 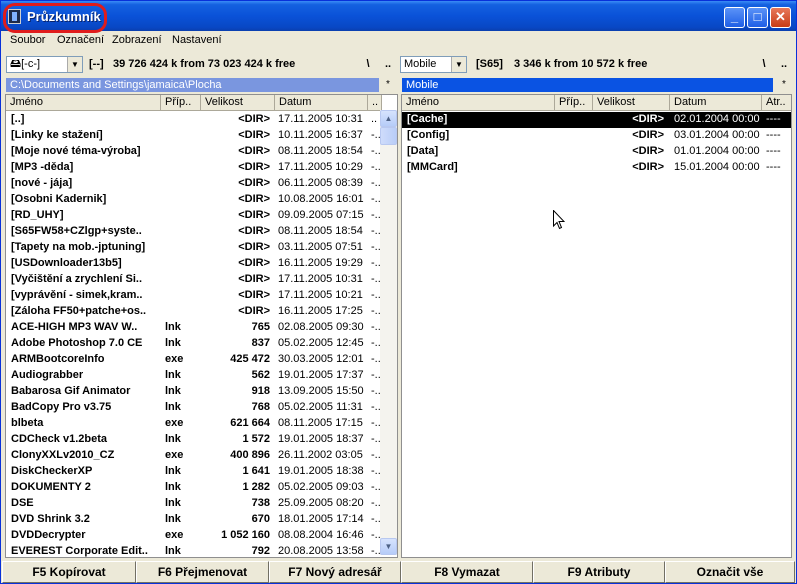 What do you see at coordinates (193, 504) in the screenshot?
I see `list-item: DSE lnk 738 25.09.2005 08:20 -..` at bounding box center [193, 504].